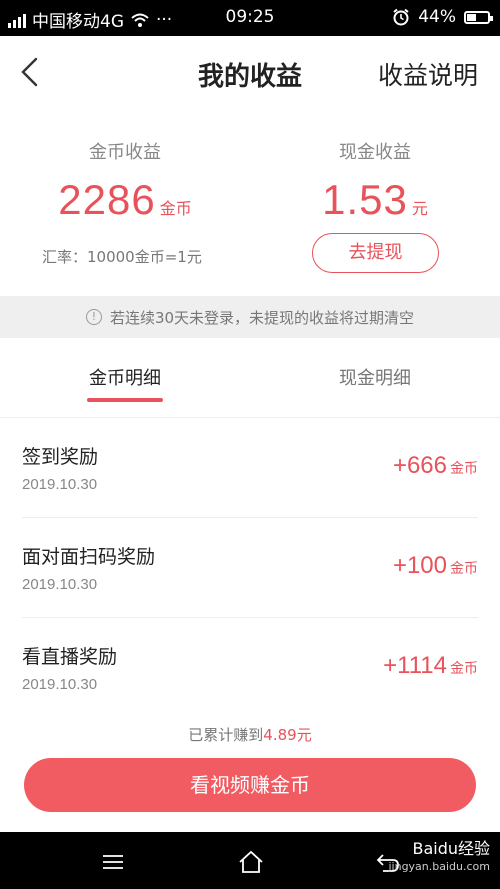 This screenshot has width=500, height=889. What do you see at coordinates (250, 785) in the screenshot?
I see `watch-video-earn-coins-button: 看视频赚金币` at bounding box center [250, 785].